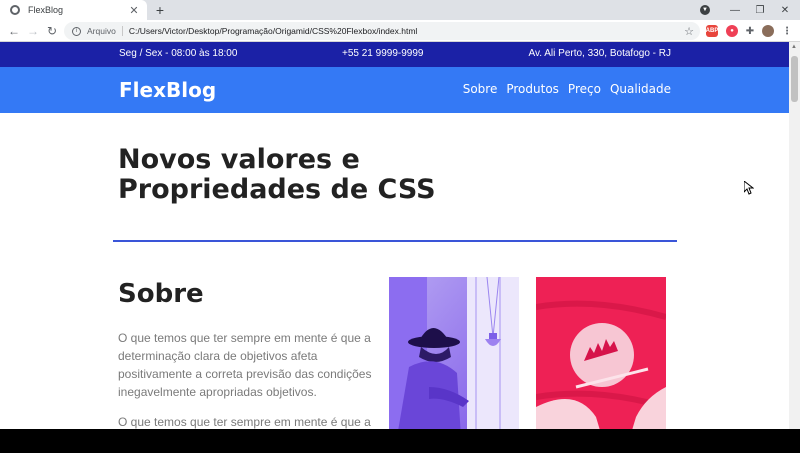 The width and height of the screenshot is (800, 453). Describe the element at coordinates (33, 31) in the screenshot. I see `forward-arrow-icon: →` at that location.